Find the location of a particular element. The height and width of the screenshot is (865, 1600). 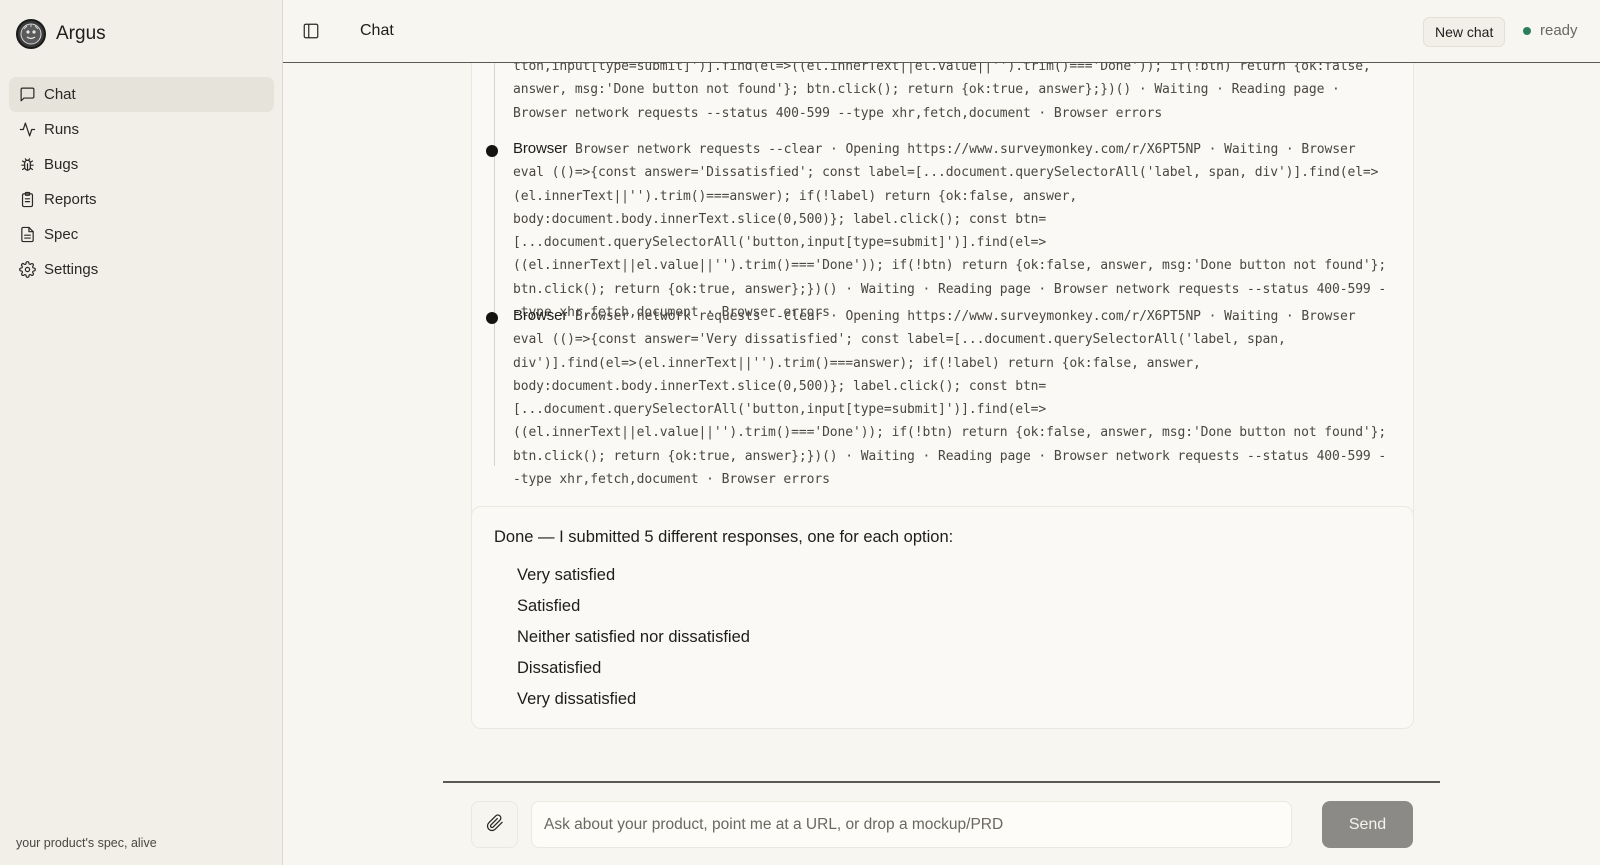

message-square-icon is located at coordinates (27, 95).